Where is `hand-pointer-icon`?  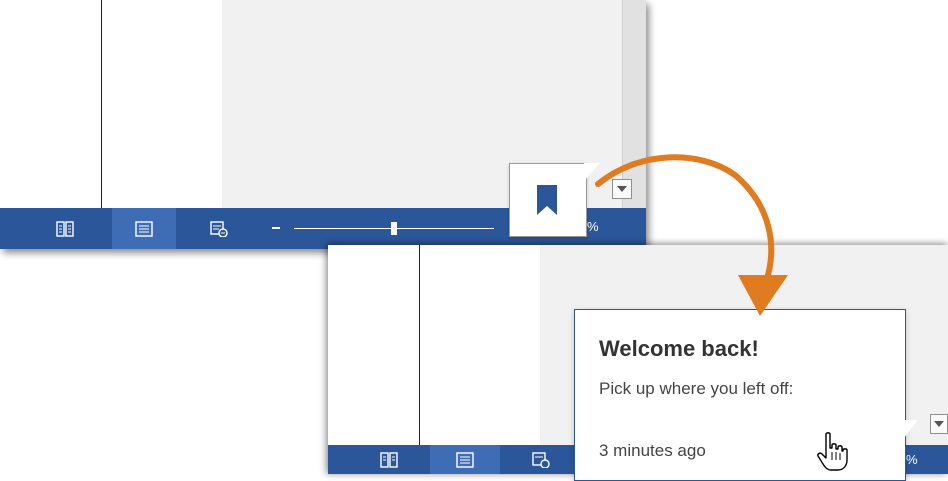
hand-pointer-icon is located at coordinates (832, 451).